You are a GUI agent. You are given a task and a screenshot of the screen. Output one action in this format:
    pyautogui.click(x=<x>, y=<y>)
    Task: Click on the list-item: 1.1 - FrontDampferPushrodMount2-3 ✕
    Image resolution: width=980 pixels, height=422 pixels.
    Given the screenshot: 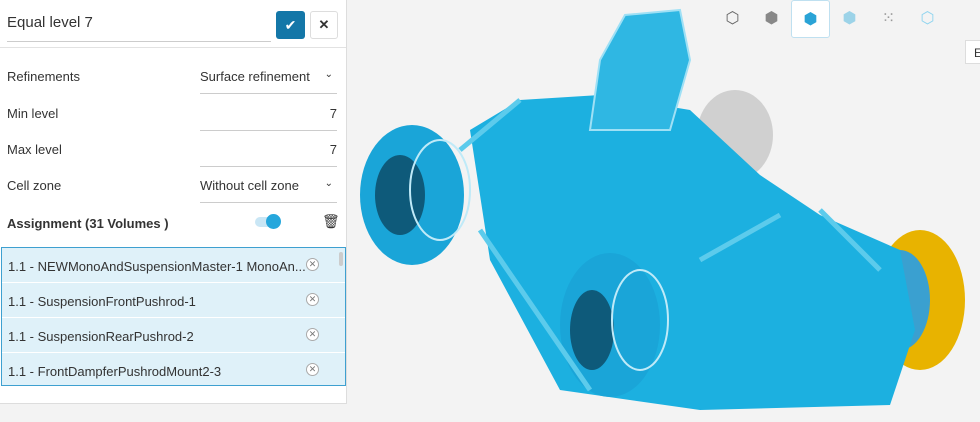 What is the action you would take?
    pyautogui.click(x=173, y=369)
    